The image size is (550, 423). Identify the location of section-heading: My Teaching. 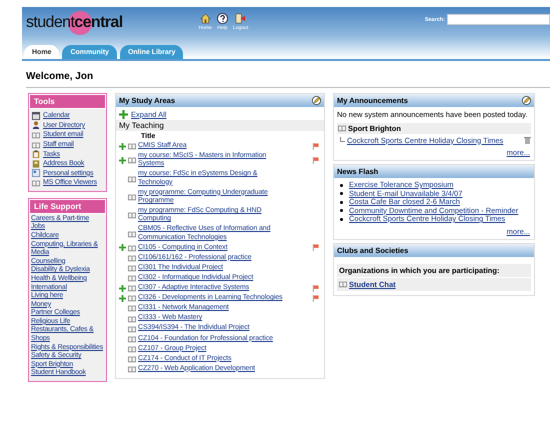
(220, 125).